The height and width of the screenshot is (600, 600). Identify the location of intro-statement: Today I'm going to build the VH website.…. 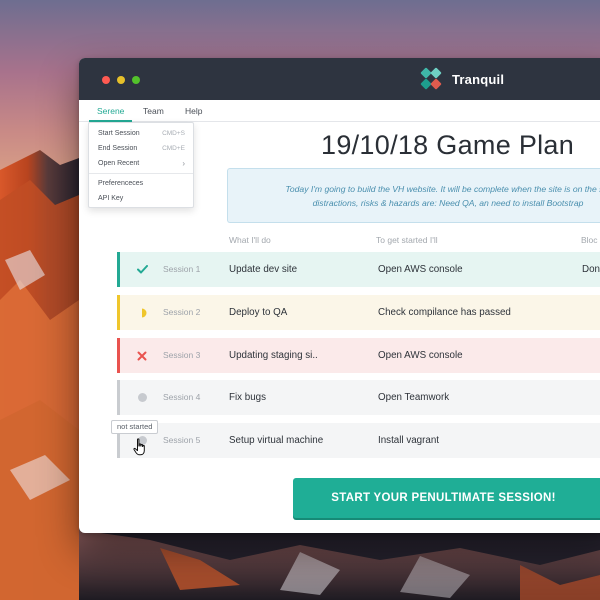
(413, 195).